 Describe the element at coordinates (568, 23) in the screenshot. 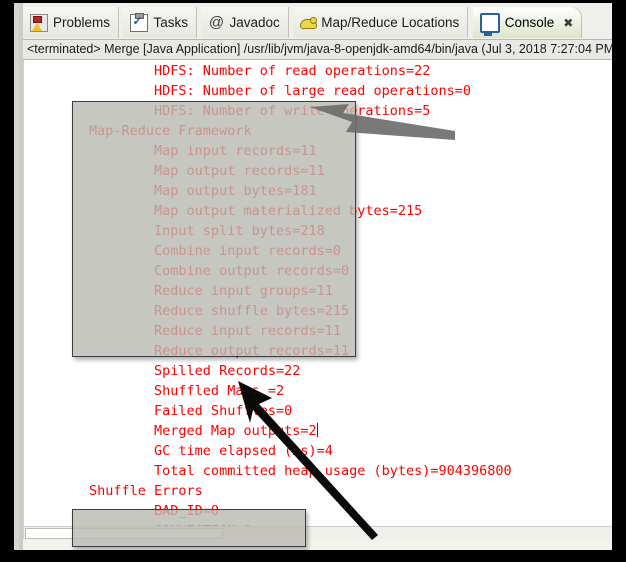

I see `close-icon: ✖` at that location.